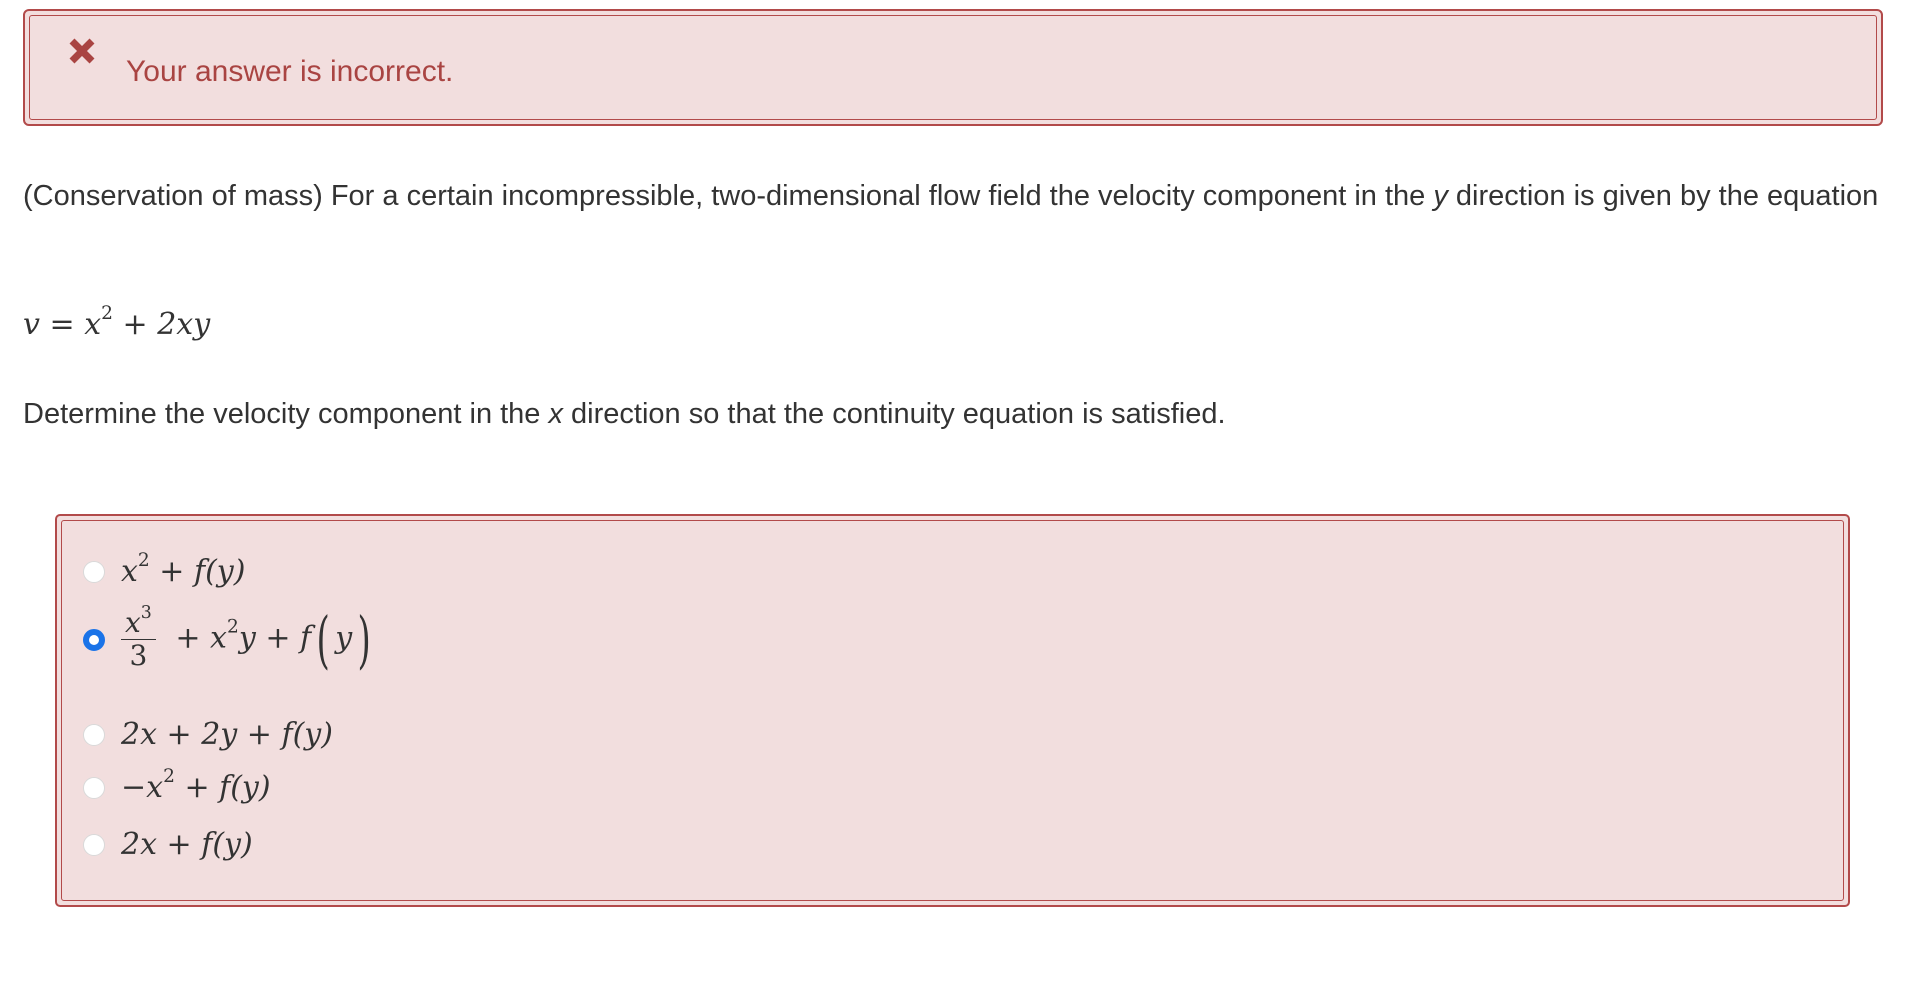 This screenshot has width=1927, height=987. I want to click on option-c-radio, so click(94, 734).